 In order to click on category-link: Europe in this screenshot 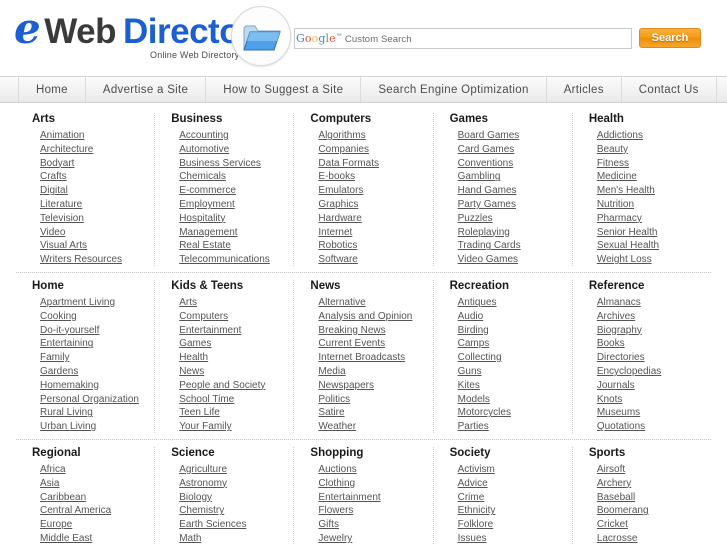, I will do `click(56, 524)`.